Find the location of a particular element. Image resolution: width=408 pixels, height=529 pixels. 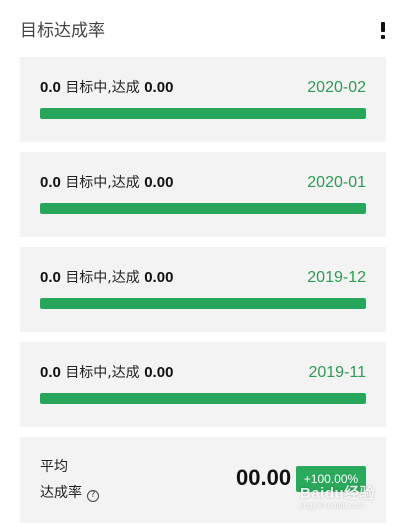

month-card: 0.0 目标中,达成 0.00 2019-12 is located at coordinates (203, 289).